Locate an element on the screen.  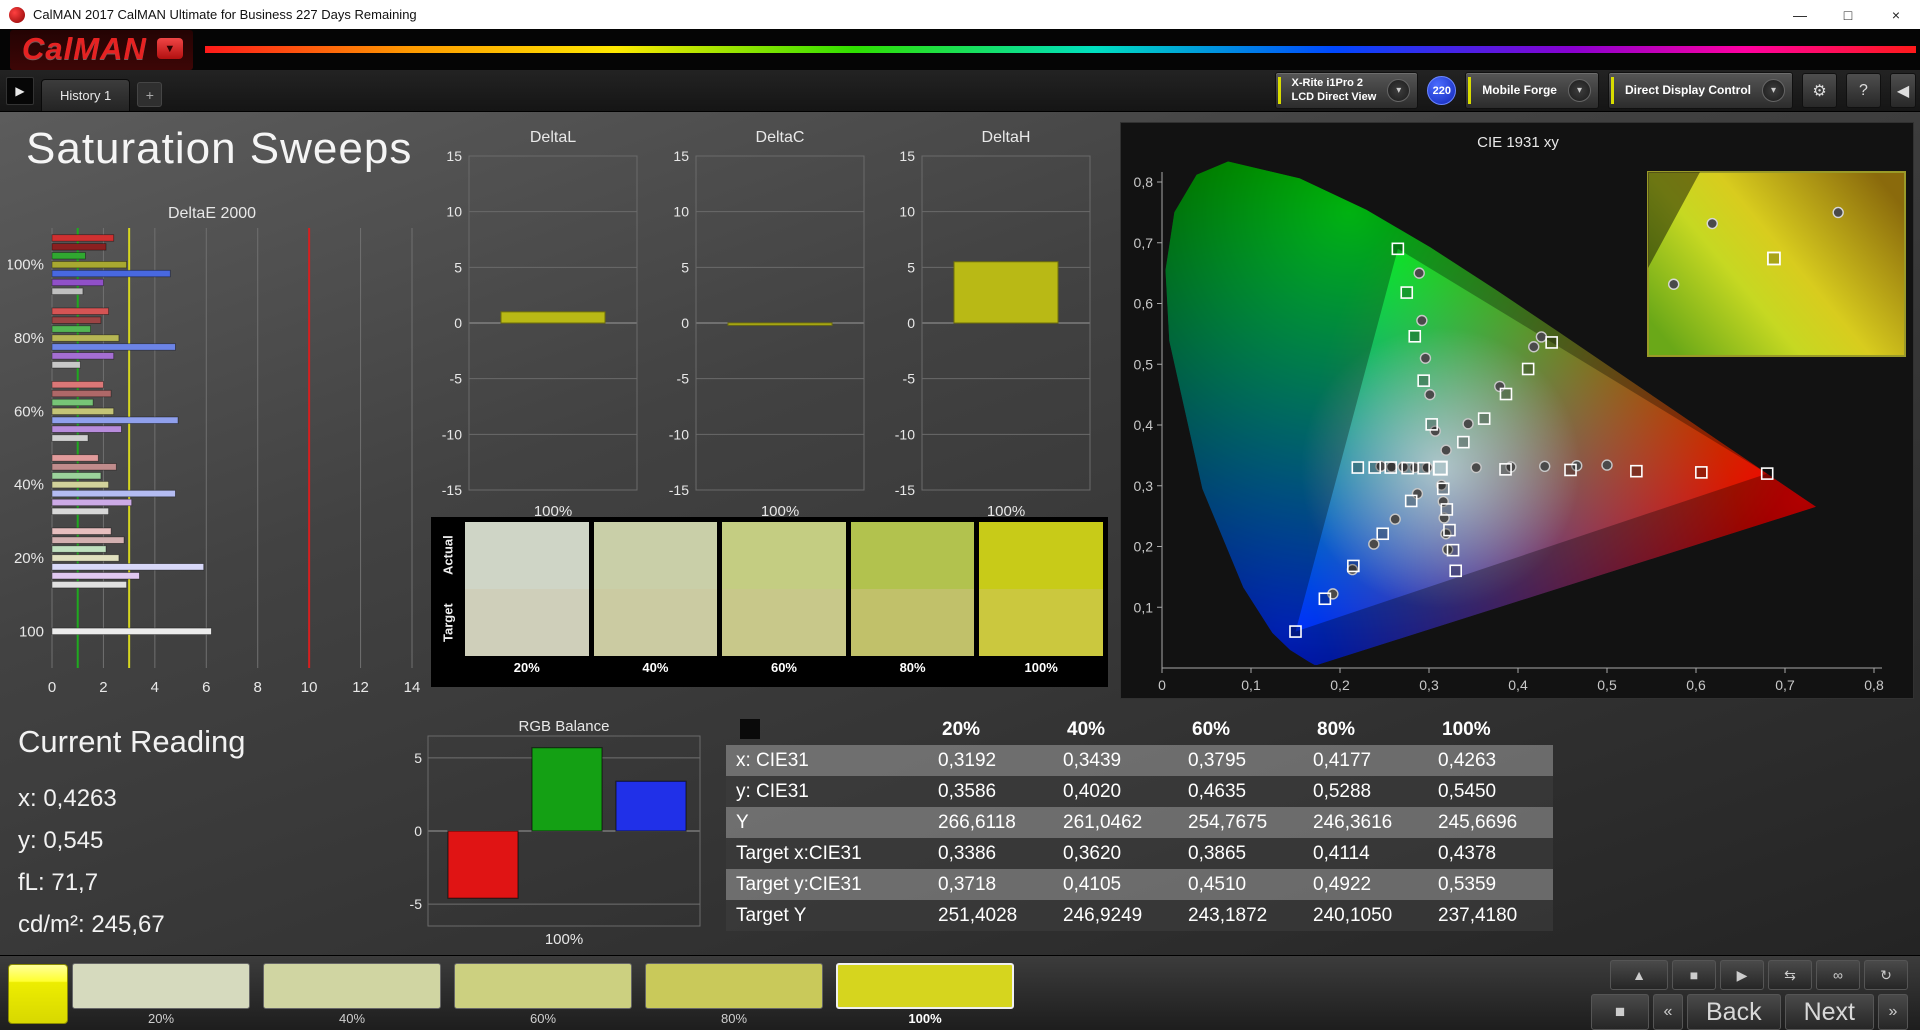
level-button-100%: 100% is located at coordinates (925, 994).